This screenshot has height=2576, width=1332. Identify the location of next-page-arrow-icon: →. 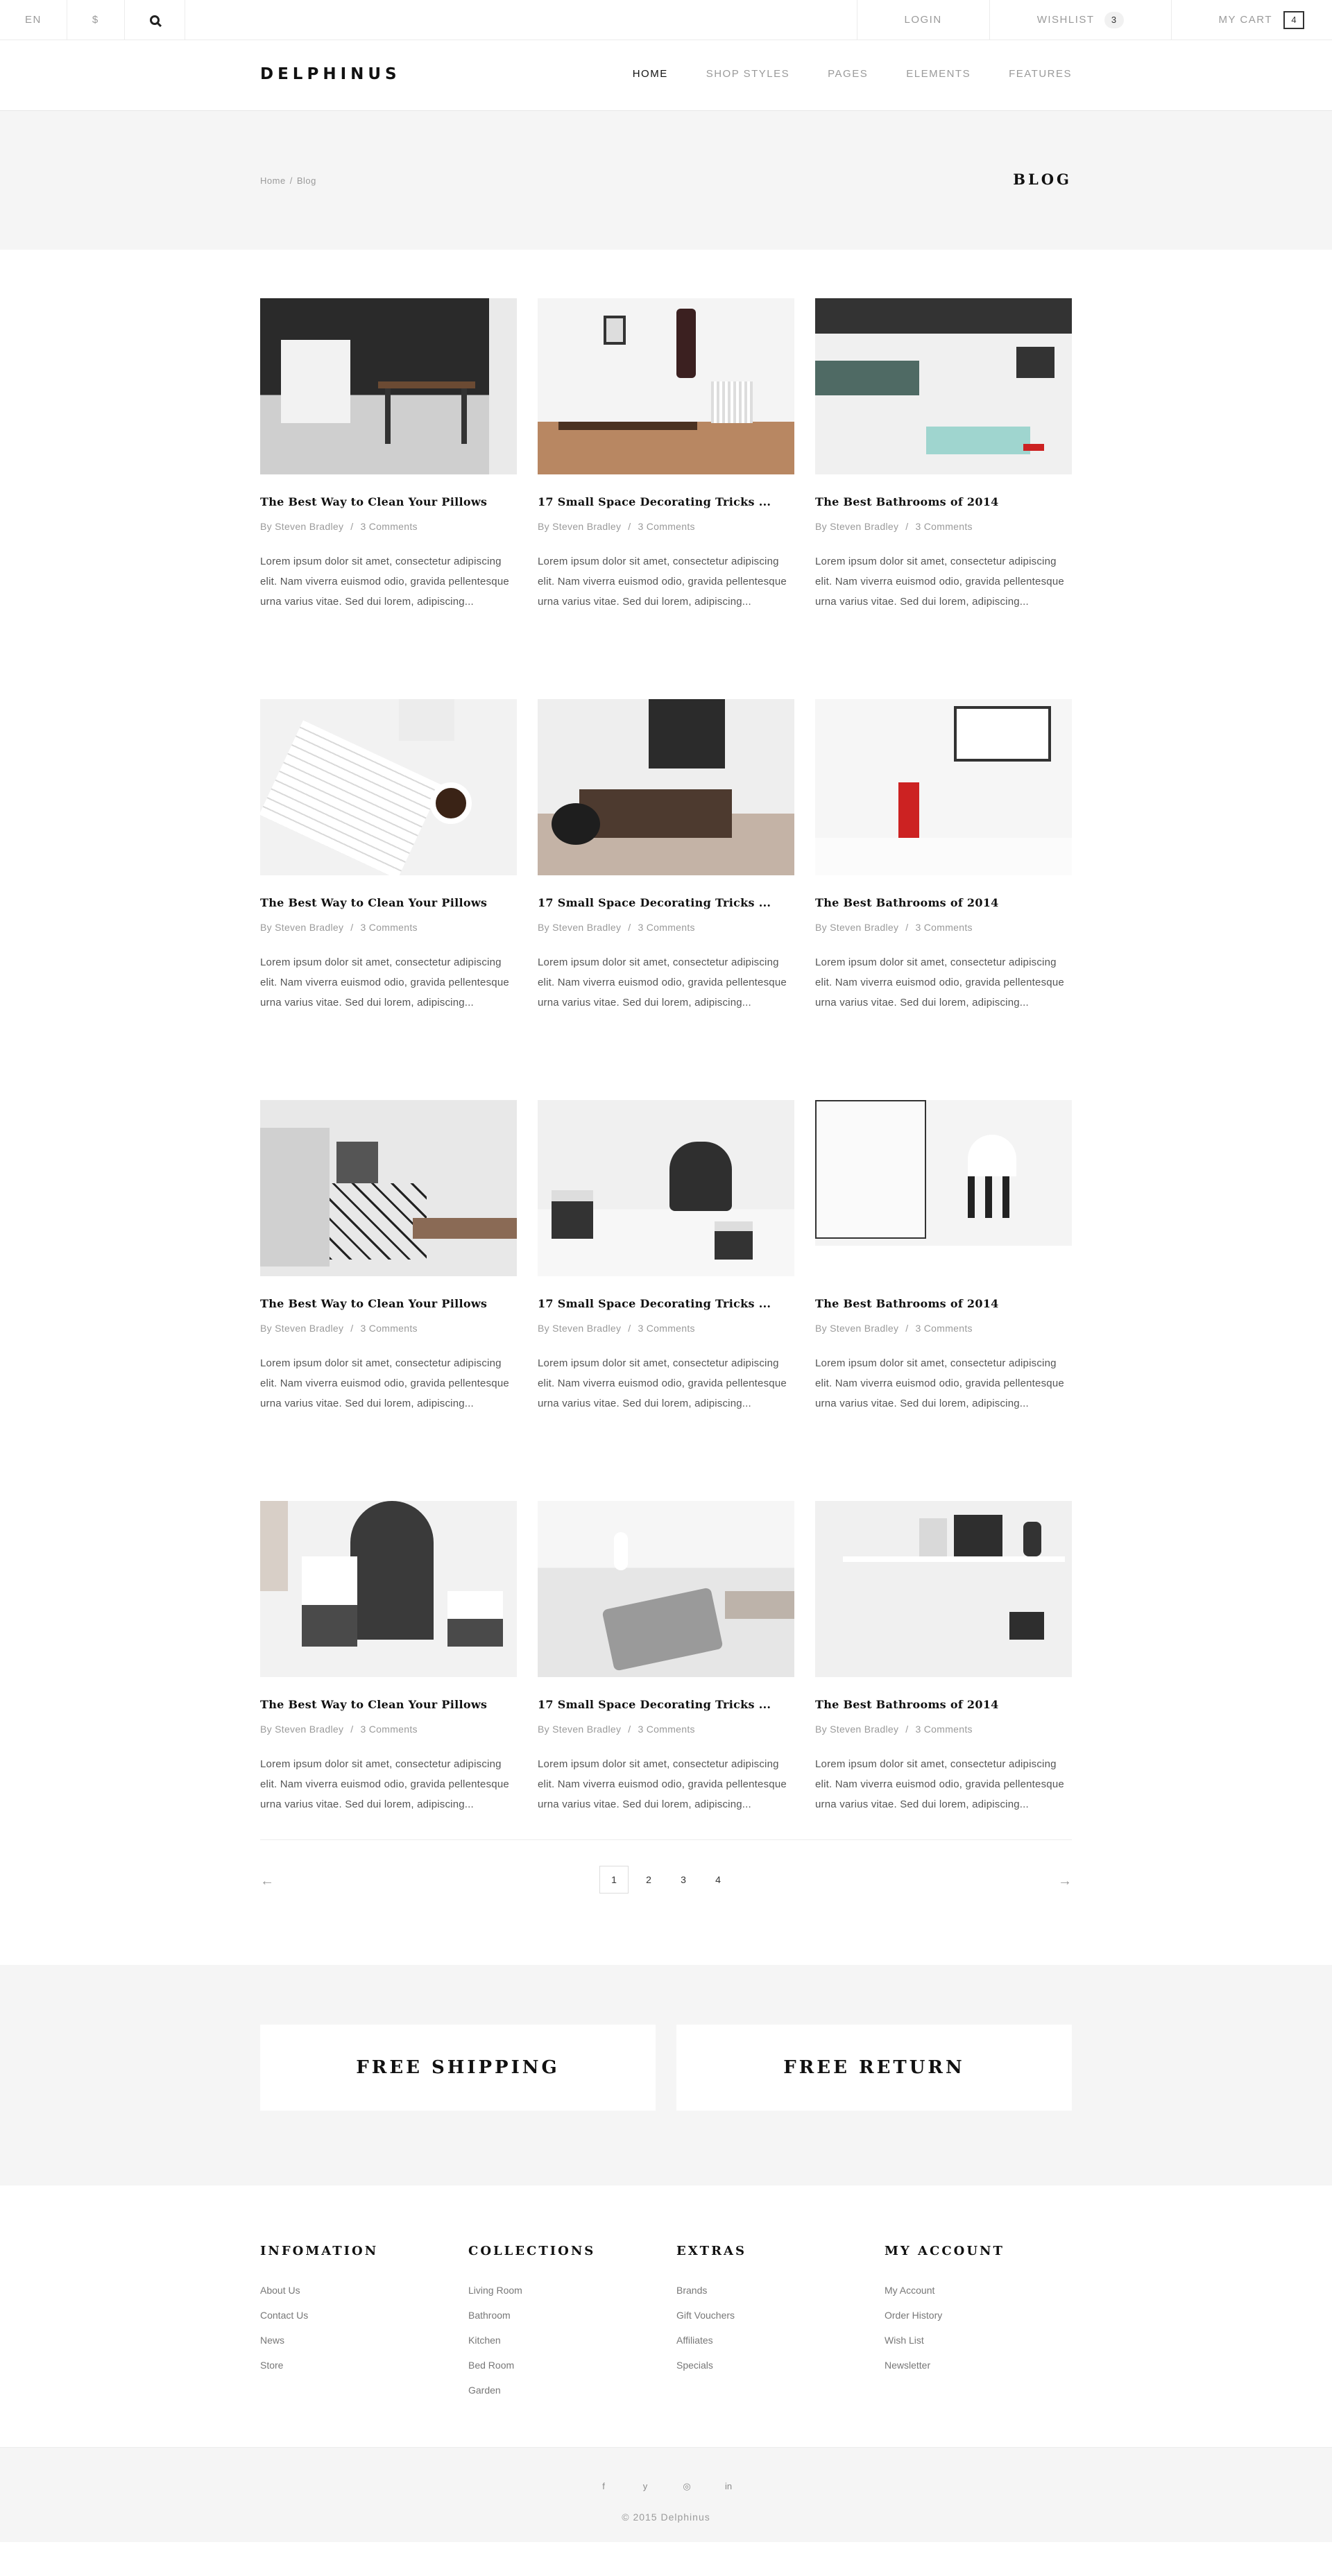
(1065, 1881).